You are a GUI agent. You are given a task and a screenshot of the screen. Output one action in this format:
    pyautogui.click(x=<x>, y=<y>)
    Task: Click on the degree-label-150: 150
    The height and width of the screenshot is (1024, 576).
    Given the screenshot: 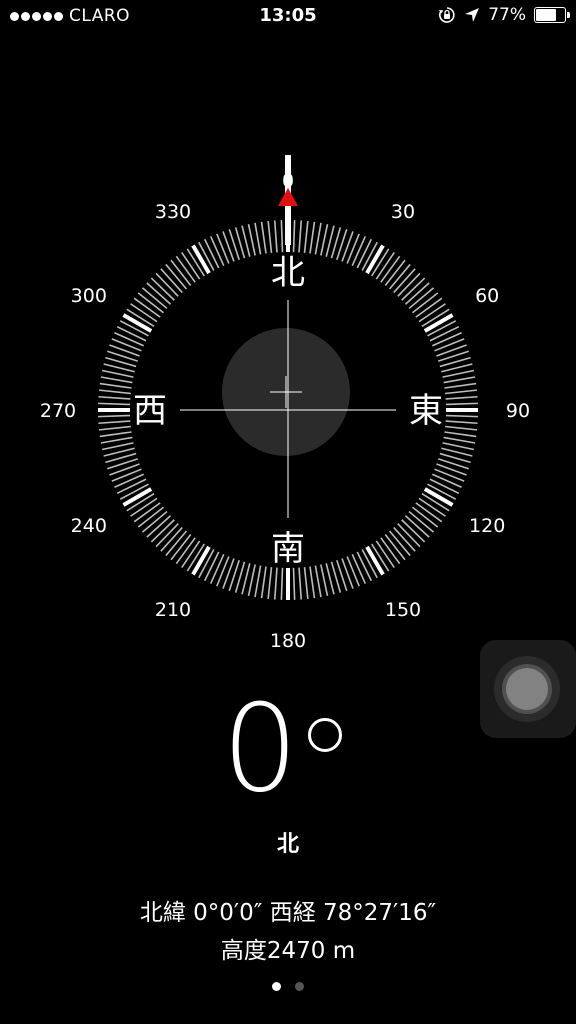 What is the action you would take?
    pyautogui.click(x=403, y=610)
    